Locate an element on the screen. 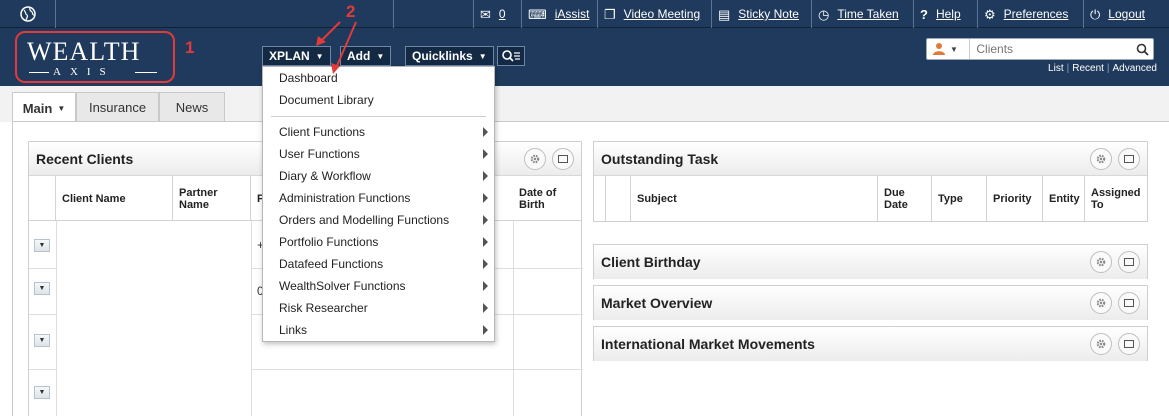 The height and width of the screenshot is (416, 1169). gear-icon: ⚙ is located at coordinates (990, 14).